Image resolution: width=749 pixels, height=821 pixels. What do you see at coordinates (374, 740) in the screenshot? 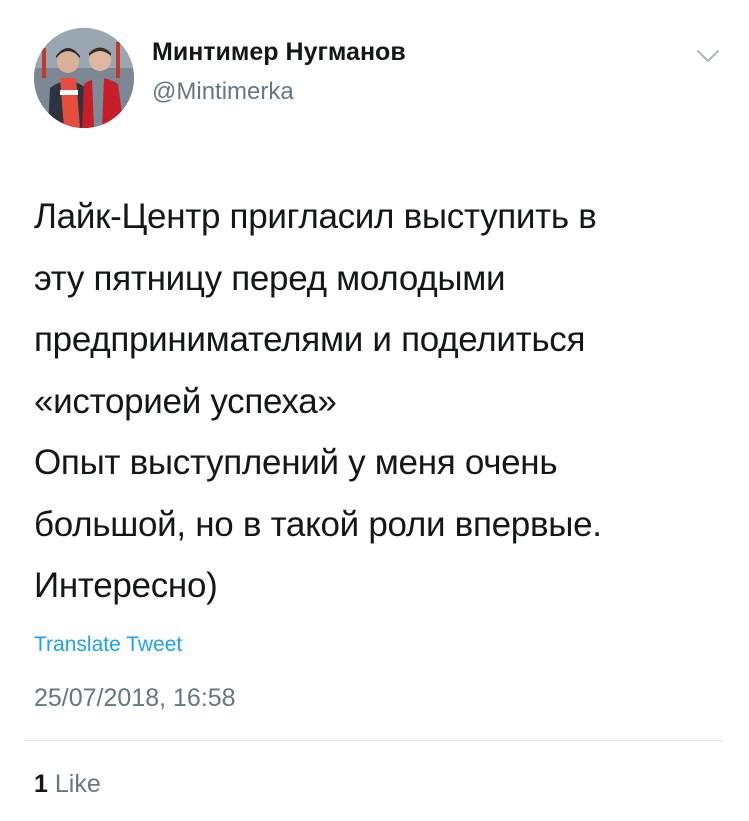
I see `divider` at bounding box center [374, 740].